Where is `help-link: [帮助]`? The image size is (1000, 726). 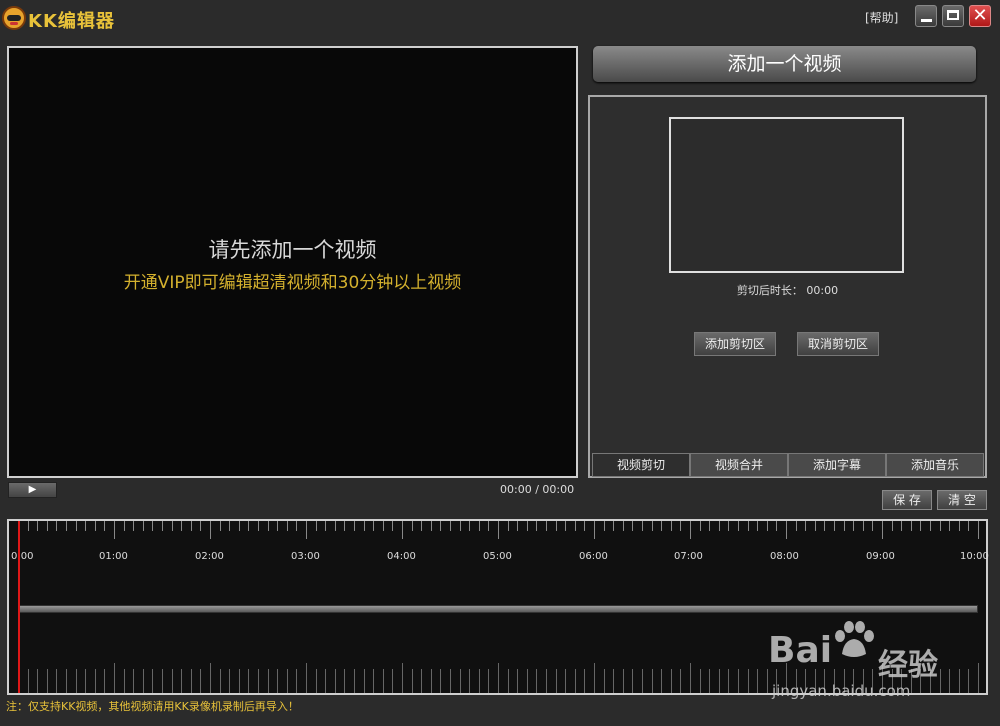
help-link: [帮助] is located at coordinates (881, 17).